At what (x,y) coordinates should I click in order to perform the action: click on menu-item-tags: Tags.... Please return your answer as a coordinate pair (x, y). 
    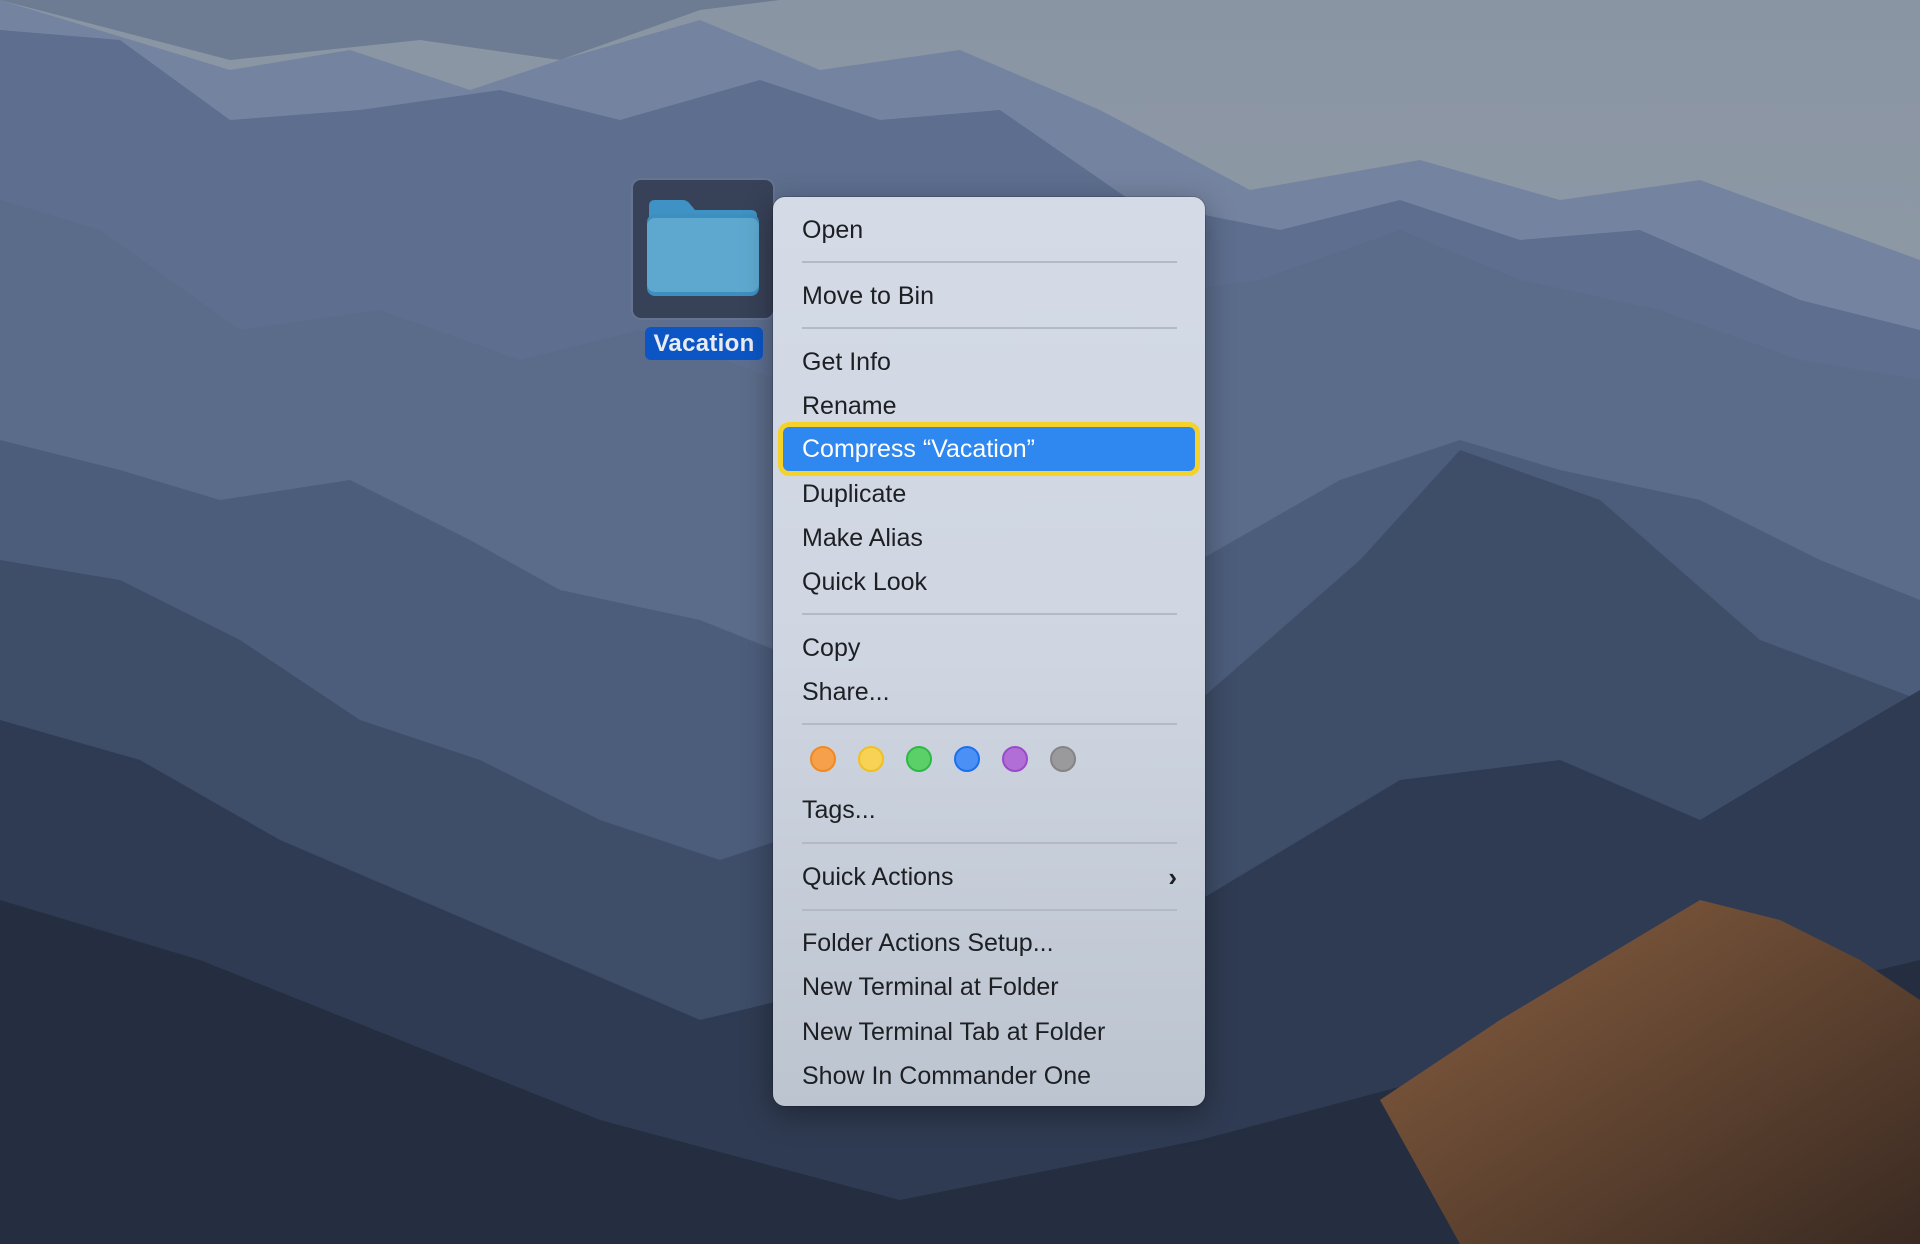
    Looking at the image, I should click on (989, 810).